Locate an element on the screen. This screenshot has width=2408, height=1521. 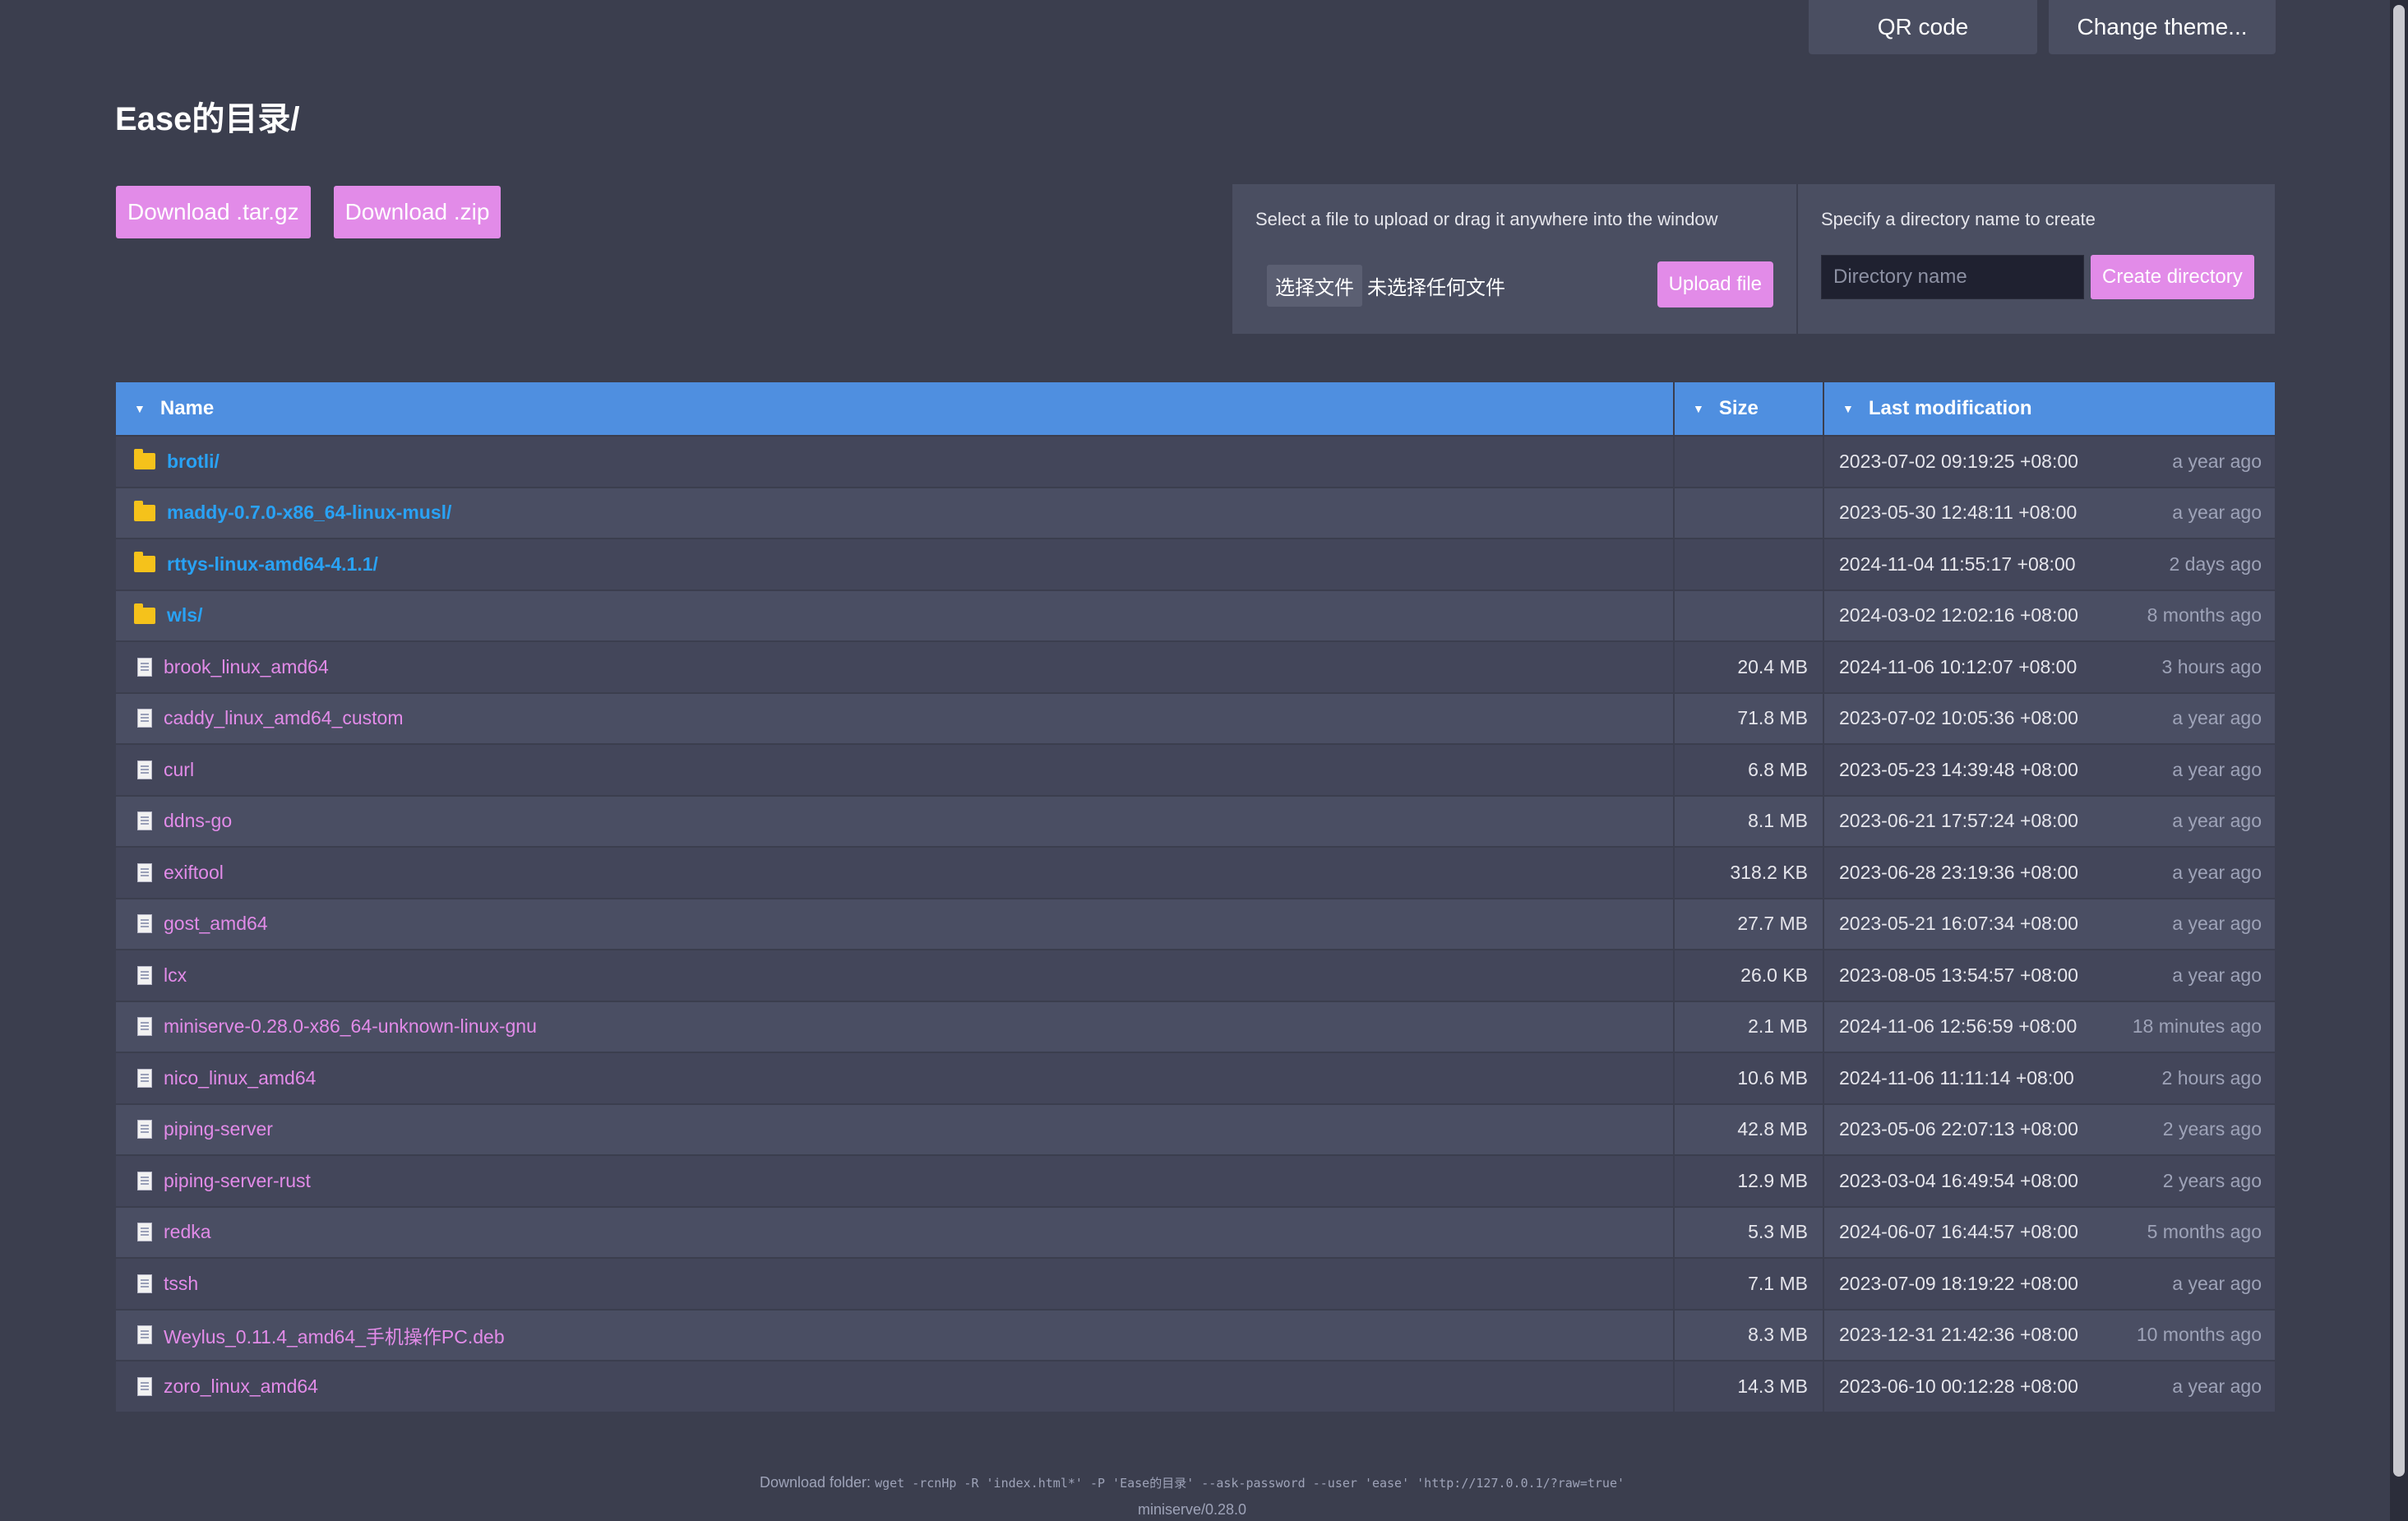
modified-cell: 2023-05-21 16:07:34 +08:00 a year ago is located at coordinates (2049, 925).